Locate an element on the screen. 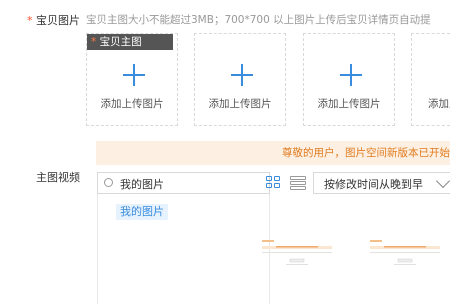  sort-select: 按修改时间从晚到早 is located at coordinates (381, 183).